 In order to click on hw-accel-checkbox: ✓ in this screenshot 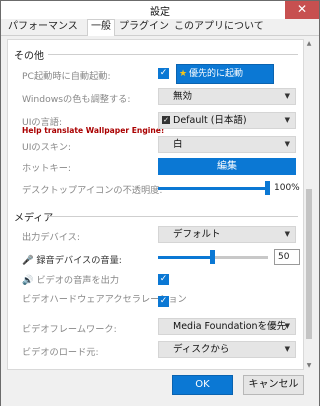, I will do `click(163, 301)`.